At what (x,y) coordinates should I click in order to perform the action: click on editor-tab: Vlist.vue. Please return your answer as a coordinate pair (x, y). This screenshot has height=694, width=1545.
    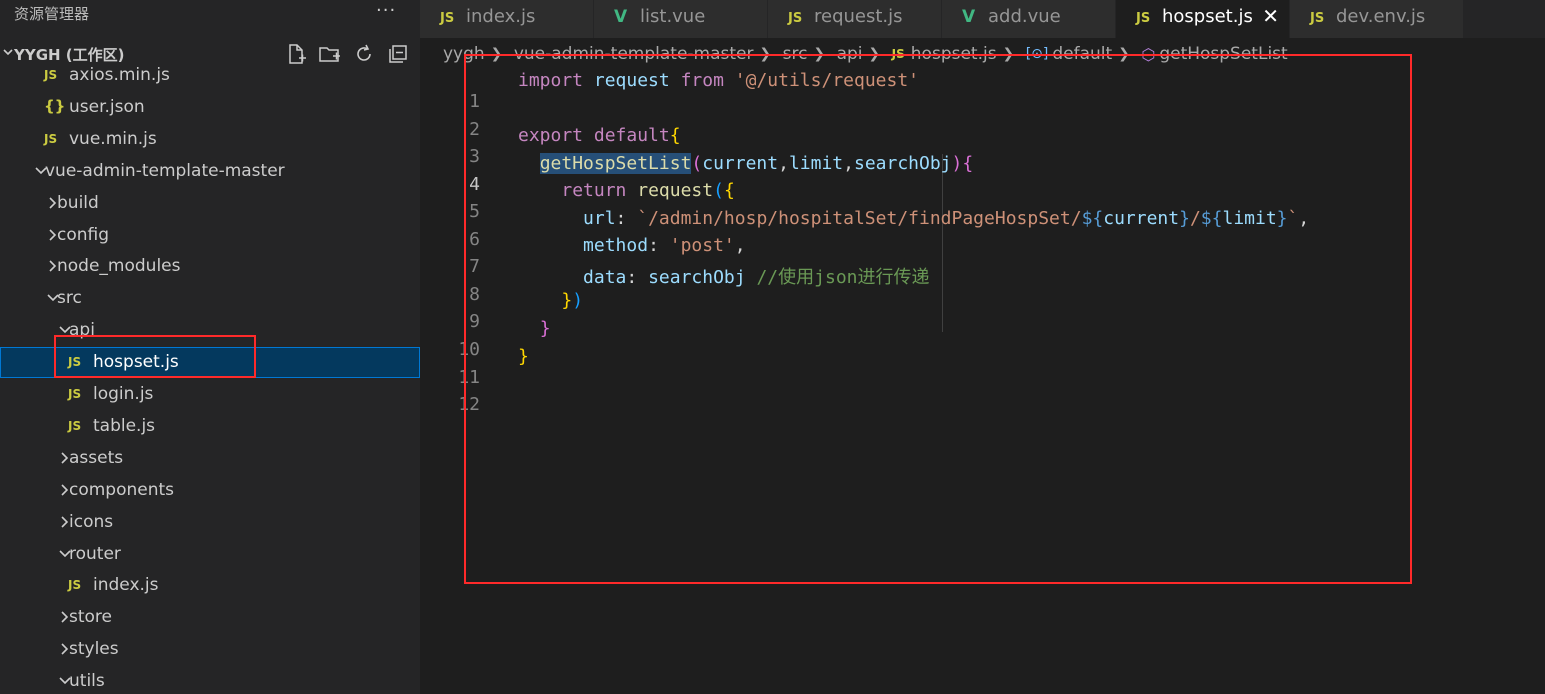
    Looking at the image, I should click on (681, 19).